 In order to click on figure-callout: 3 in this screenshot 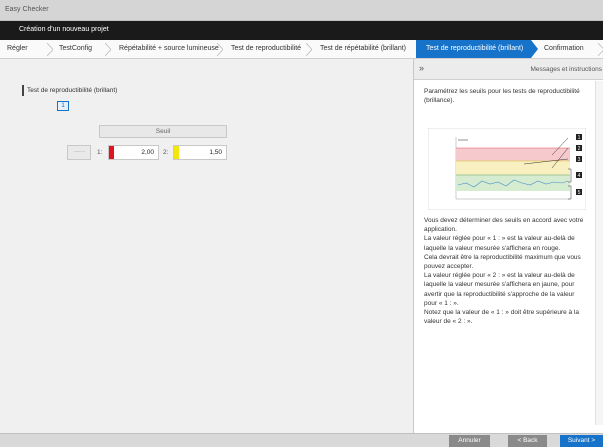, I will do `click(579, 160)`.